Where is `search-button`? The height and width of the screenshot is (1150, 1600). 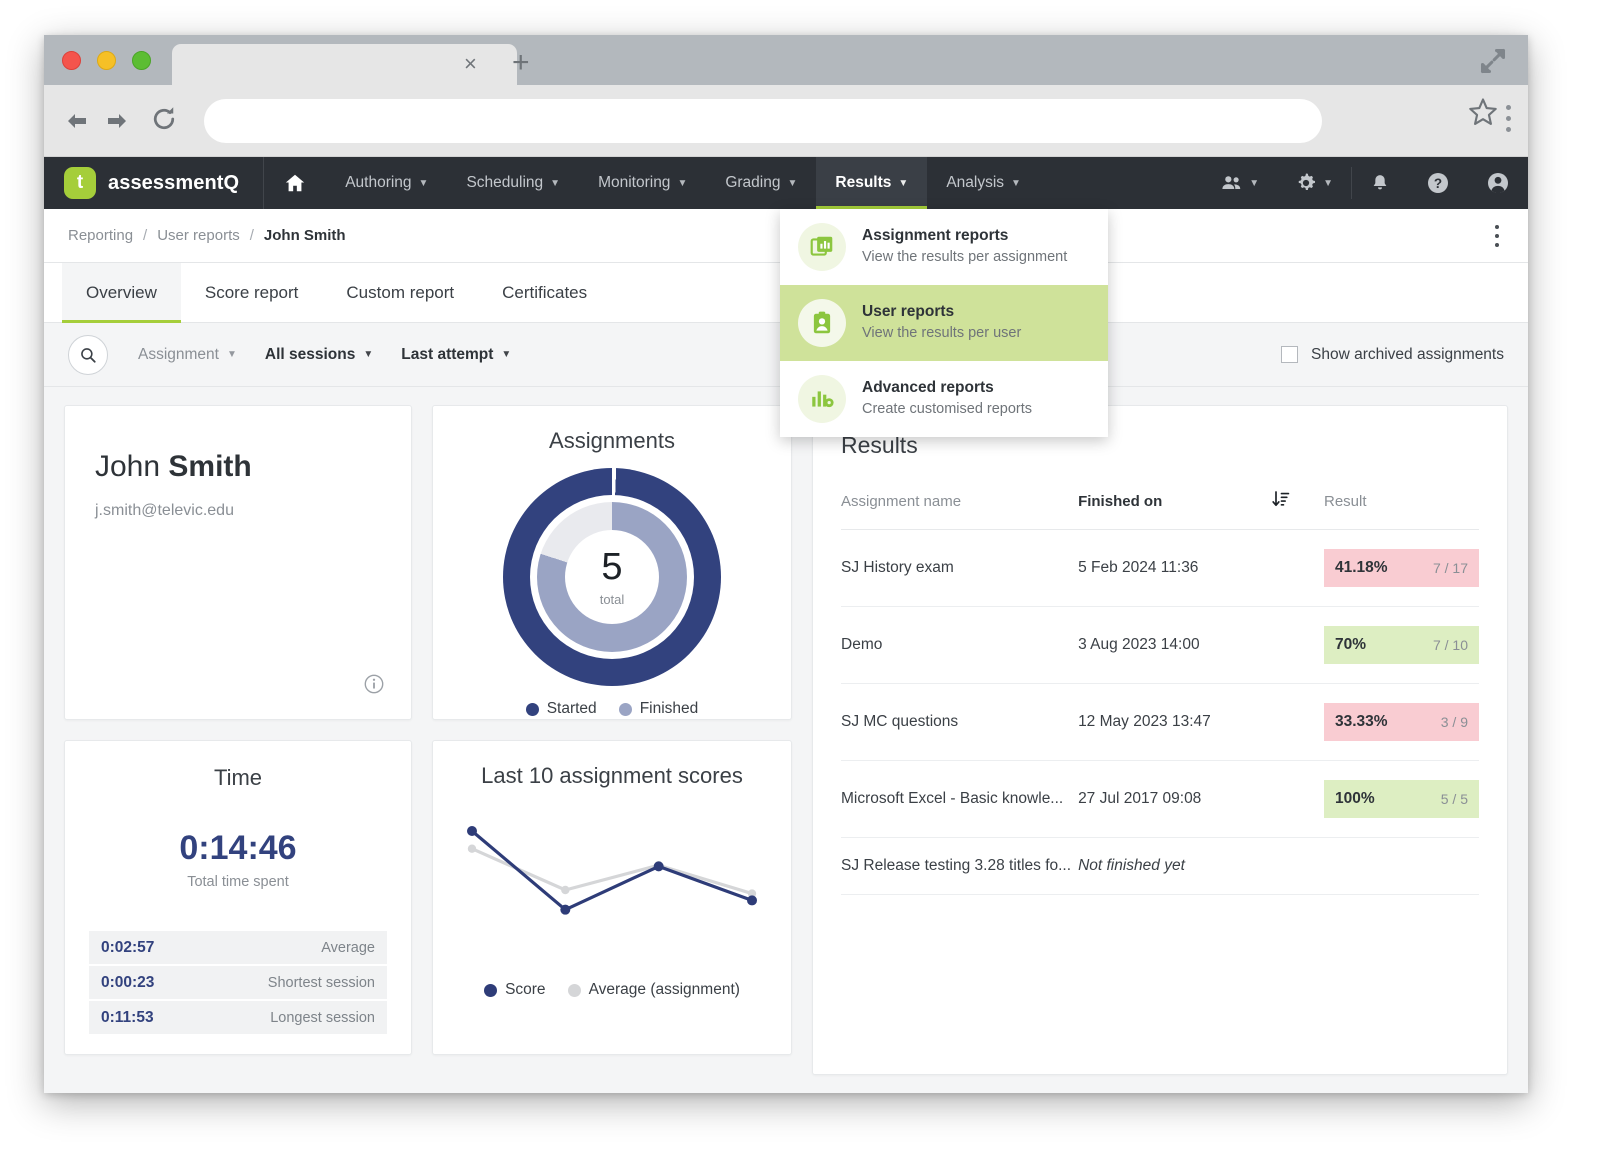
search-button is located at coordinates (88, 354).